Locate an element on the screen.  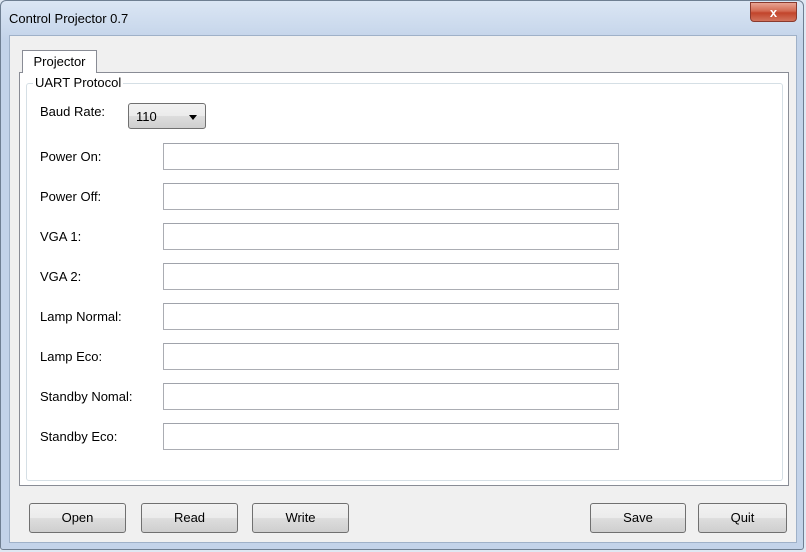
standby-normal-input is located at coordinates (391, 396).